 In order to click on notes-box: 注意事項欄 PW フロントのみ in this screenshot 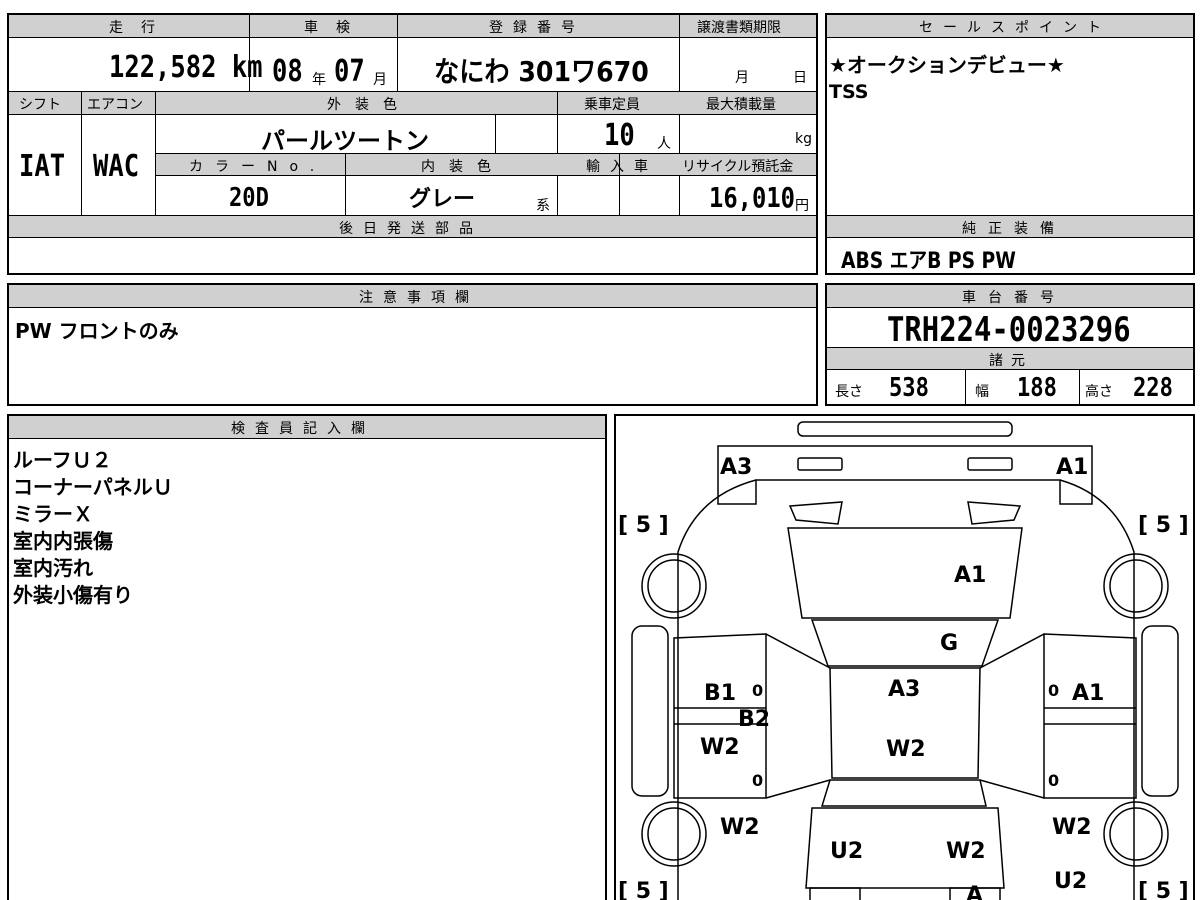, I will do `click(412, 344)`.